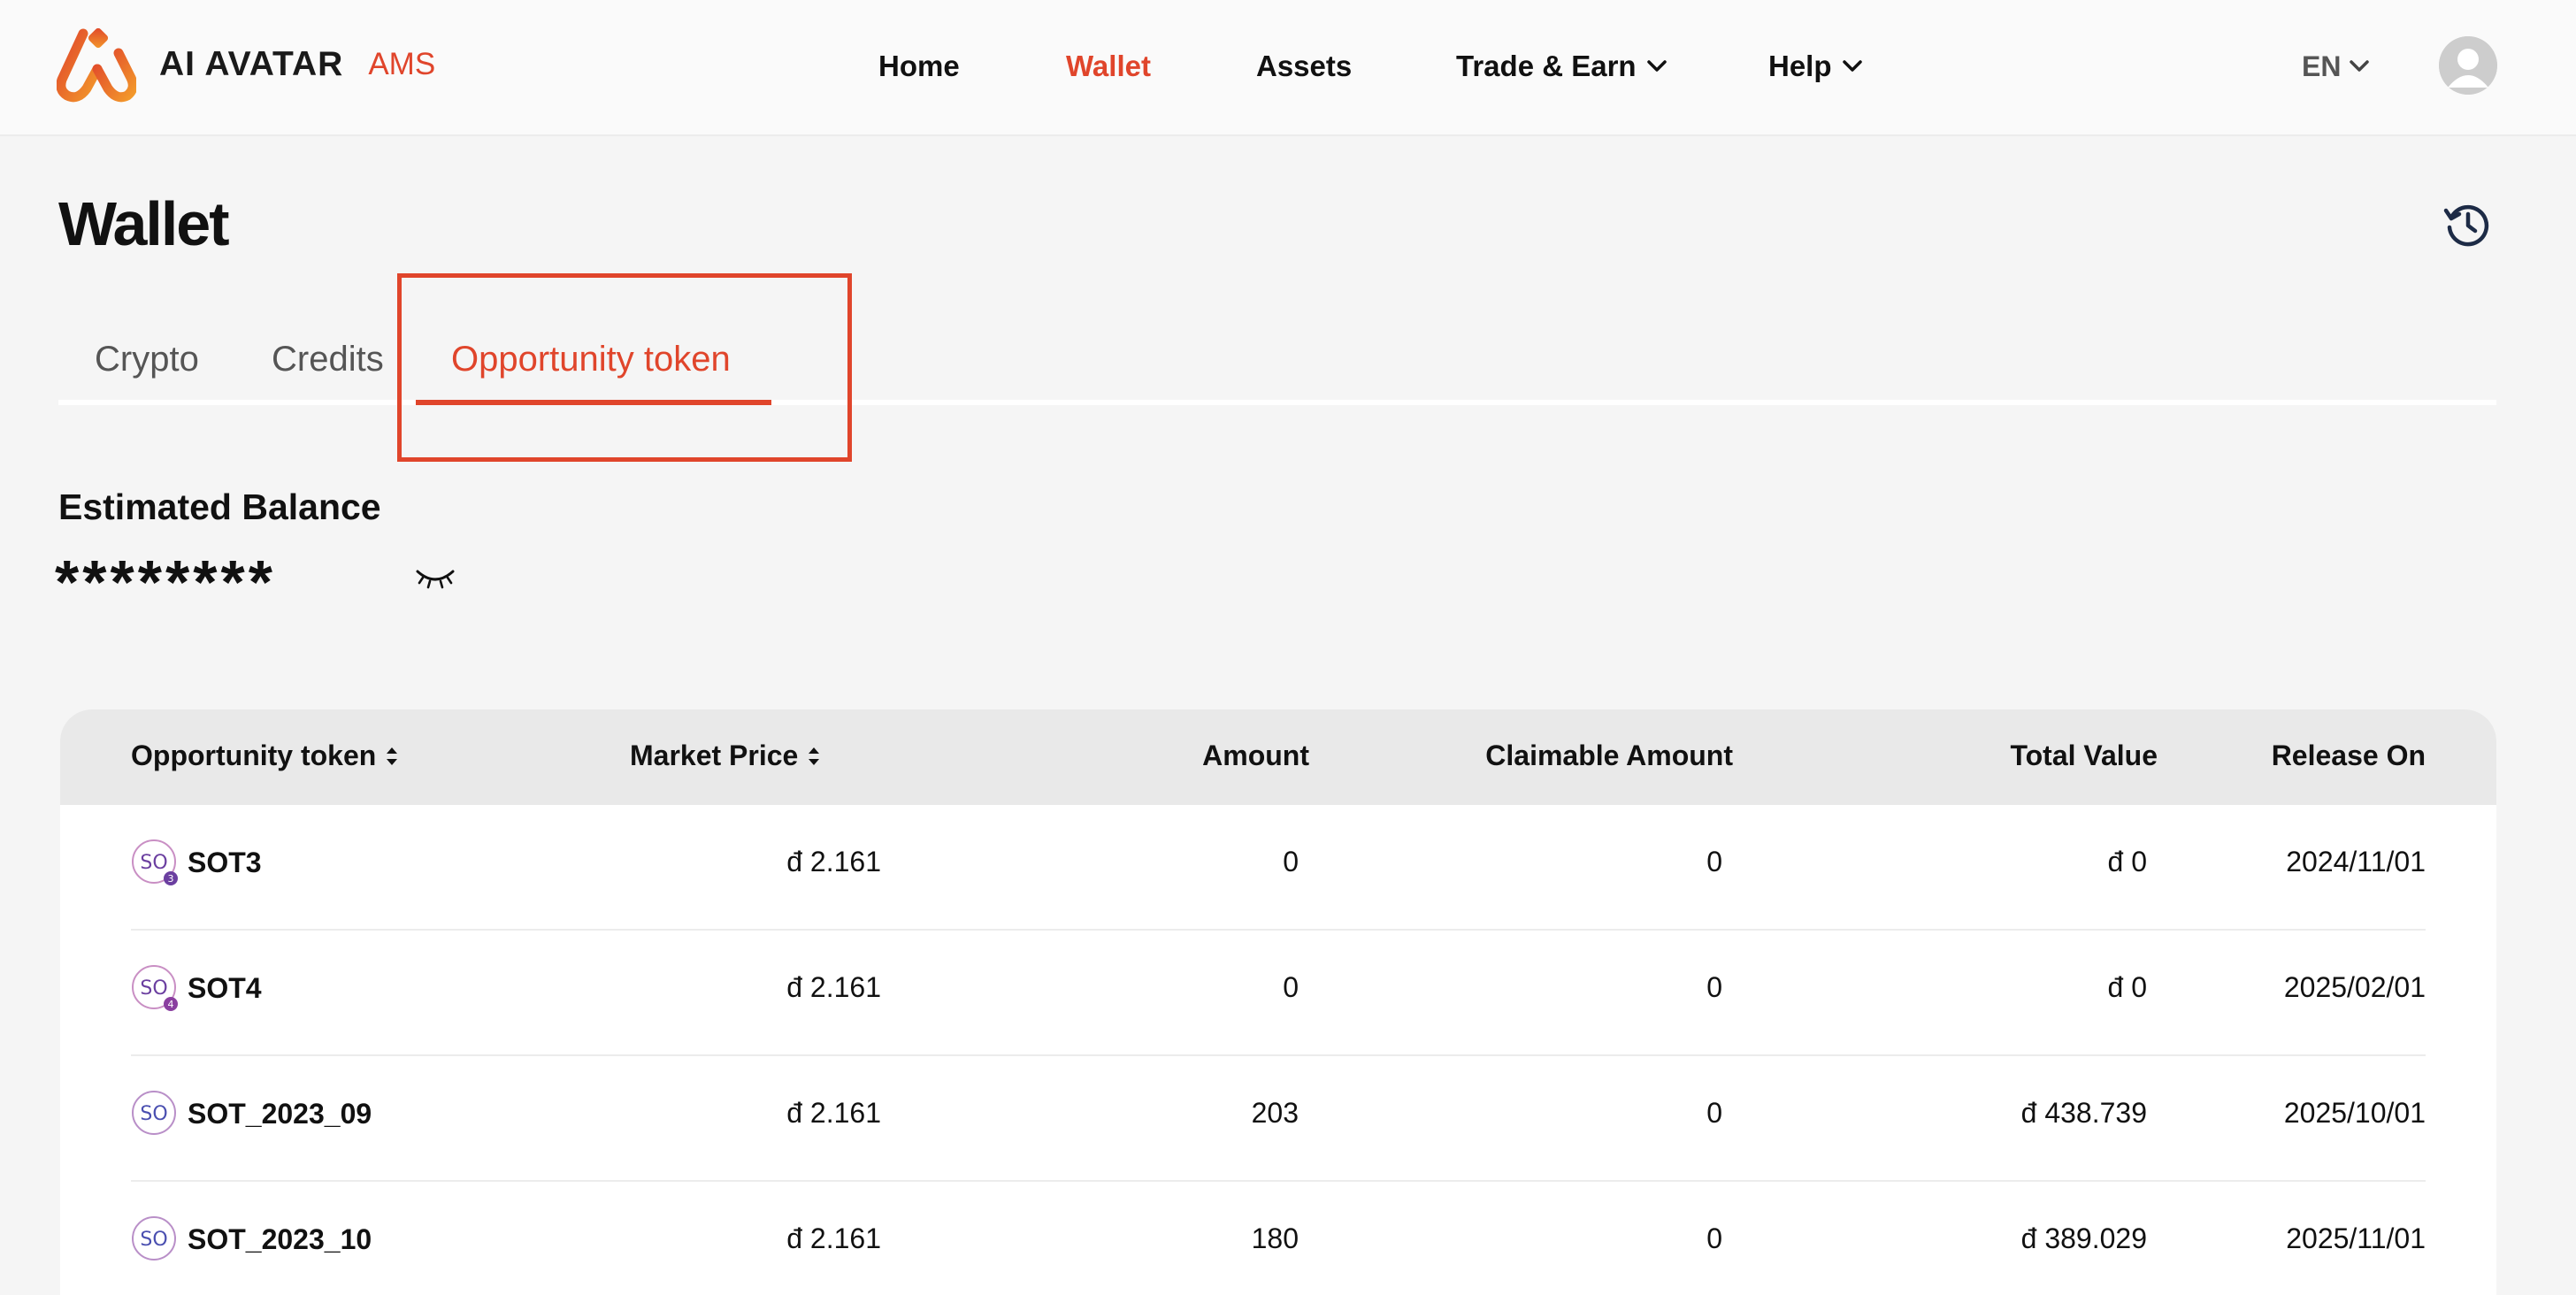 Image resolution: width=2576 pixels, height=1295 pixels. I want to click on history-button, so click(2468, 224).